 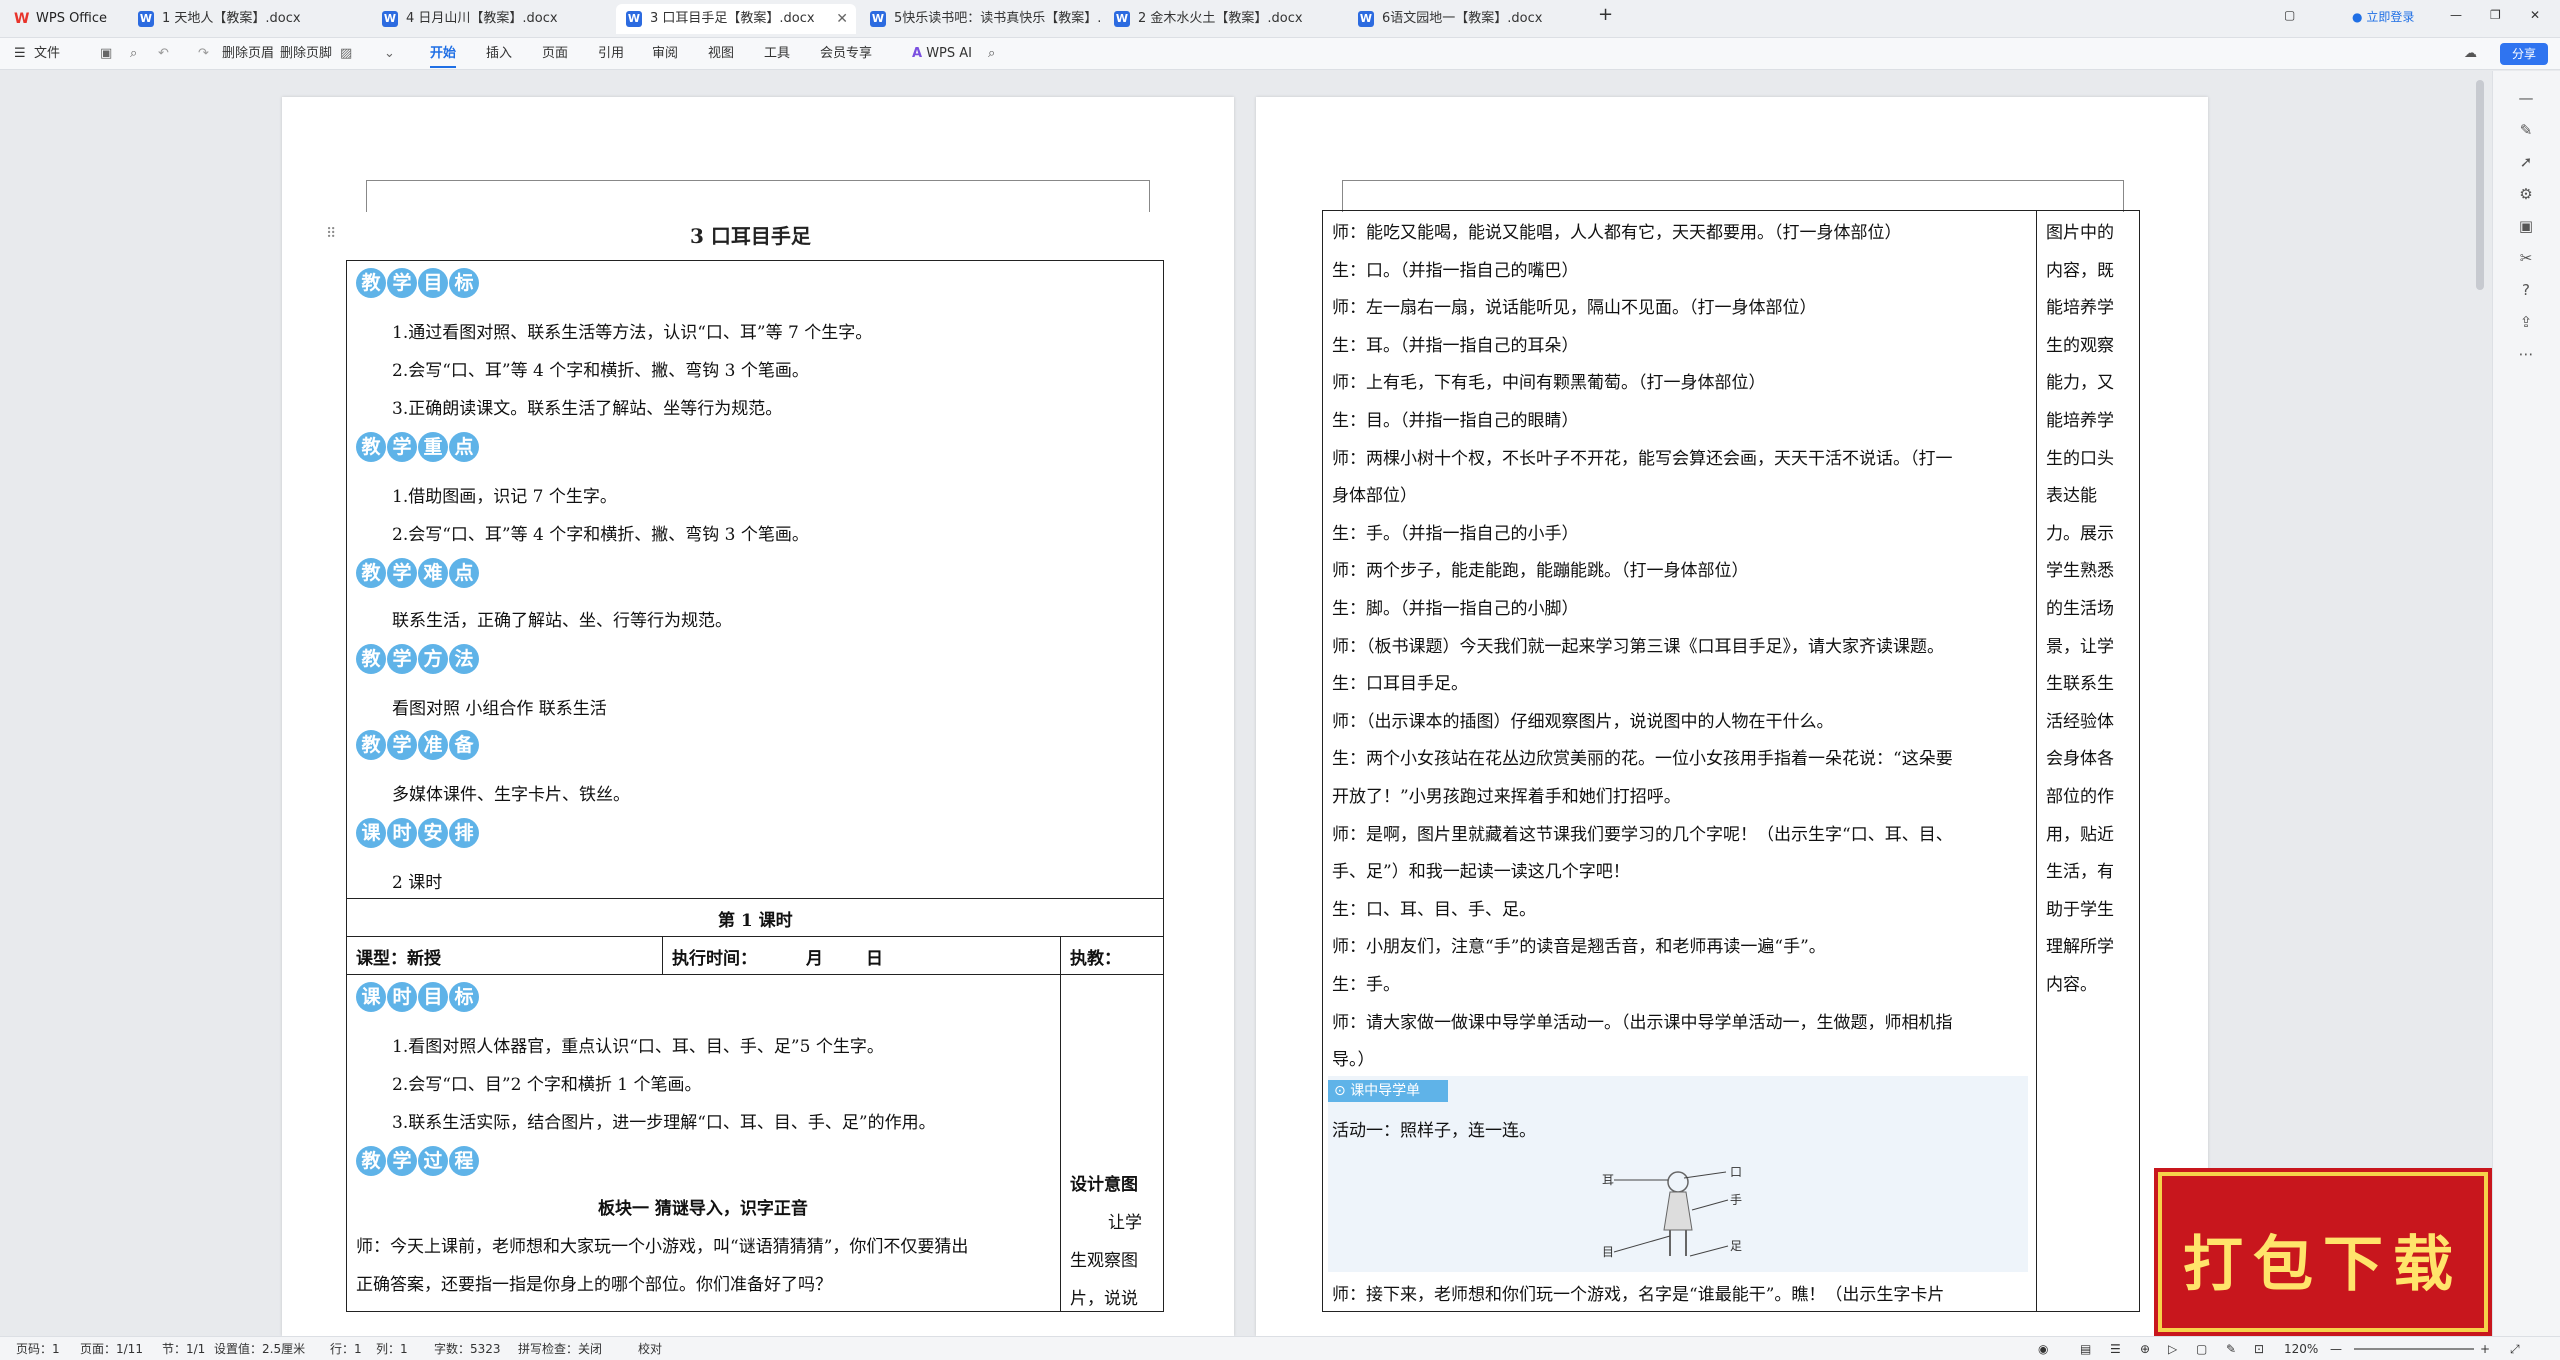 I want to click on web-view-icon: ⊕, so click(x=2145, y=1348).